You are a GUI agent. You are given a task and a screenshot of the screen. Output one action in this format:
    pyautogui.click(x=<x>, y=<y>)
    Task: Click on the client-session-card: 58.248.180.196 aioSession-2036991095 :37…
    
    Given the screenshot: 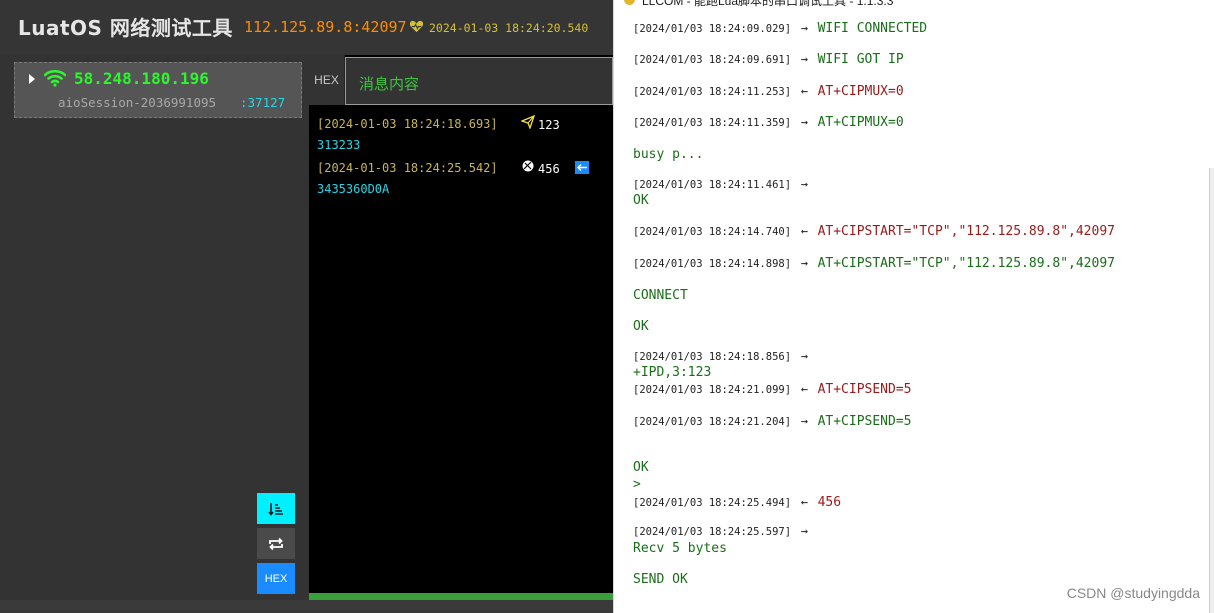 What is the action you would take?
    pyautogui.click(x=158, y=90)
    